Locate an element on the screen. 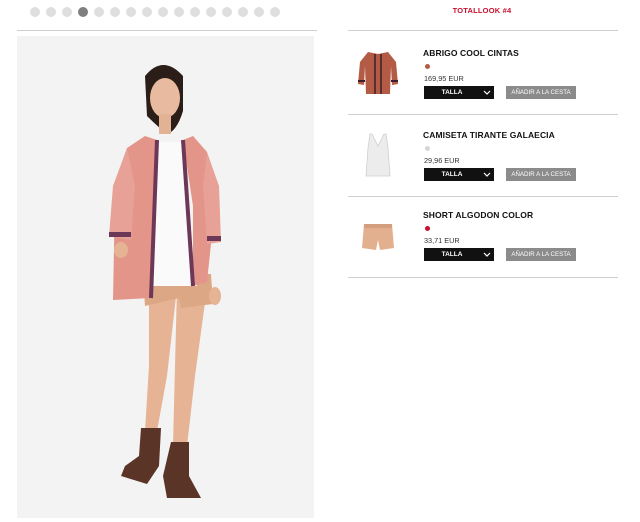  product-name: CAMISETA TIRANTE GALAECIA is located at coordinates (489, 135).